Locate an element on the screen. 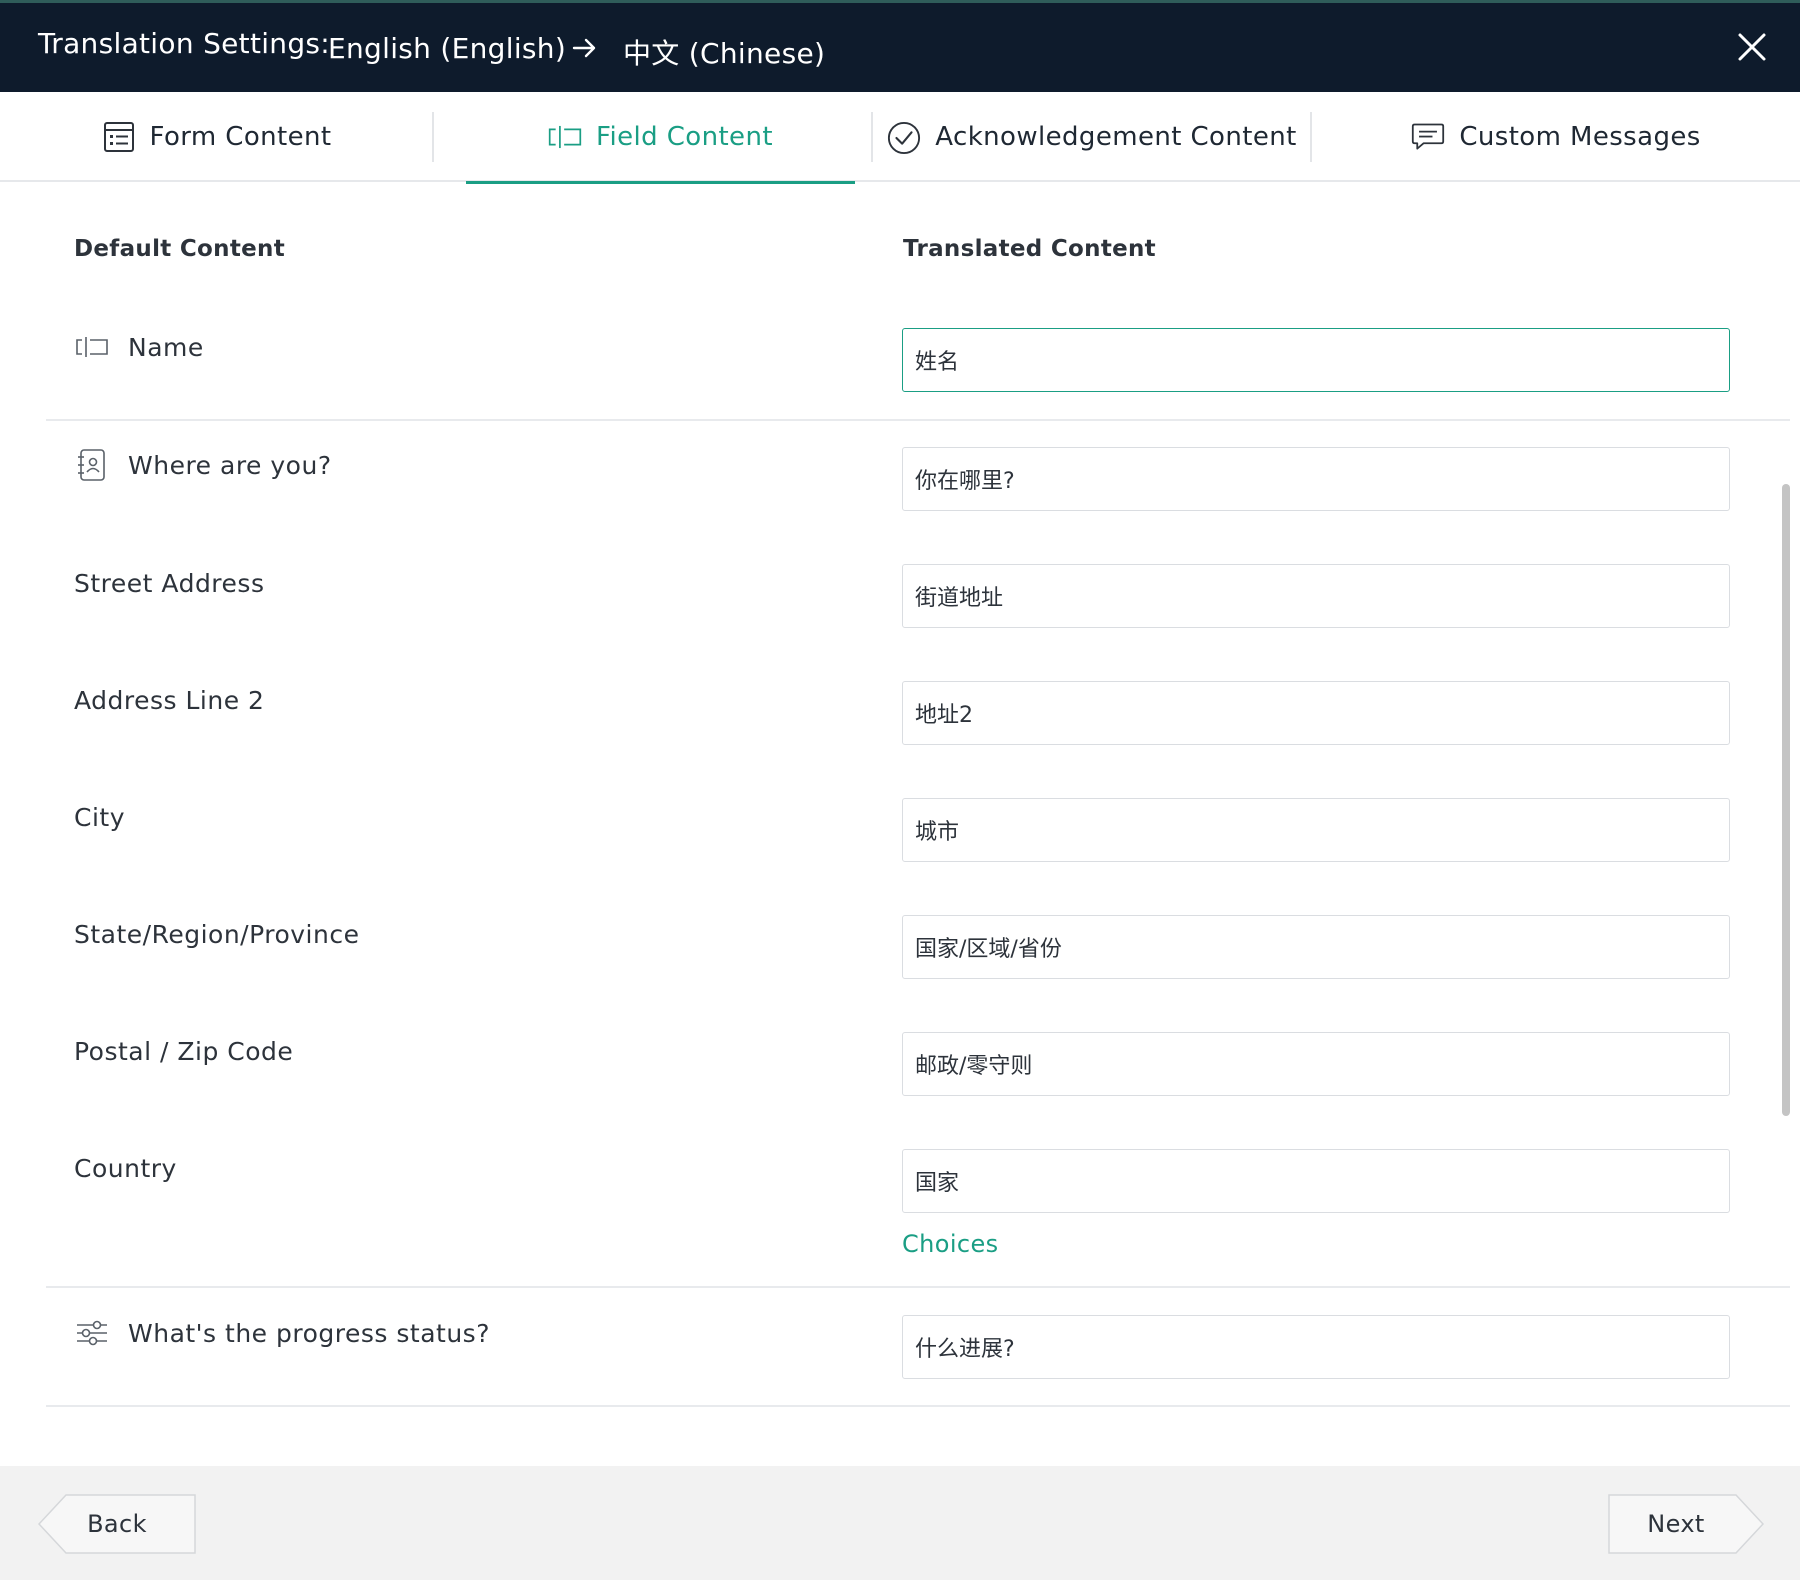 The image size is (1800, 1580). row-label-progress-status: What's the progress status? is located at coordinates (282, 1333).